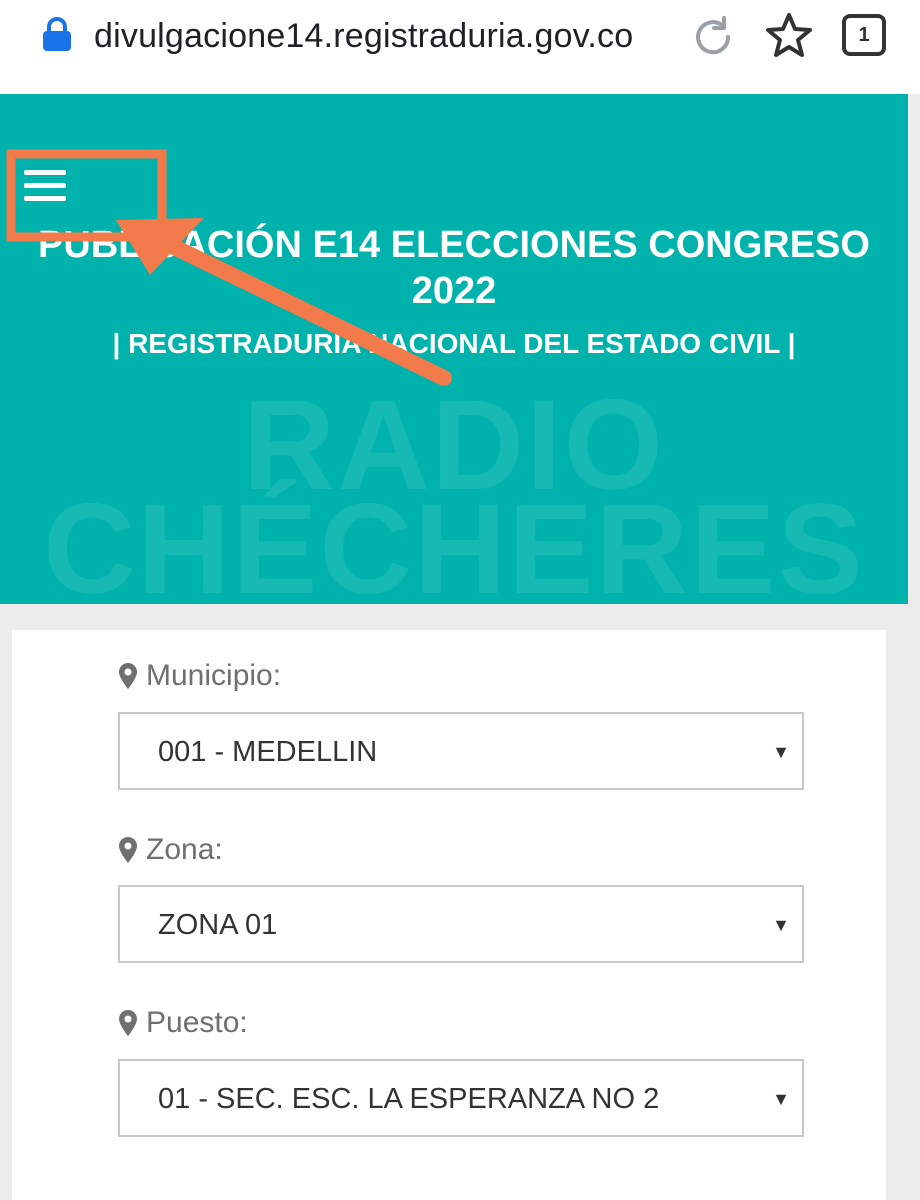 This screenshot has width=920, height=1200. Describe the element at coordinates (183, 1023) in the screenshot. I see `puesto-label: Puesto:` at that location.